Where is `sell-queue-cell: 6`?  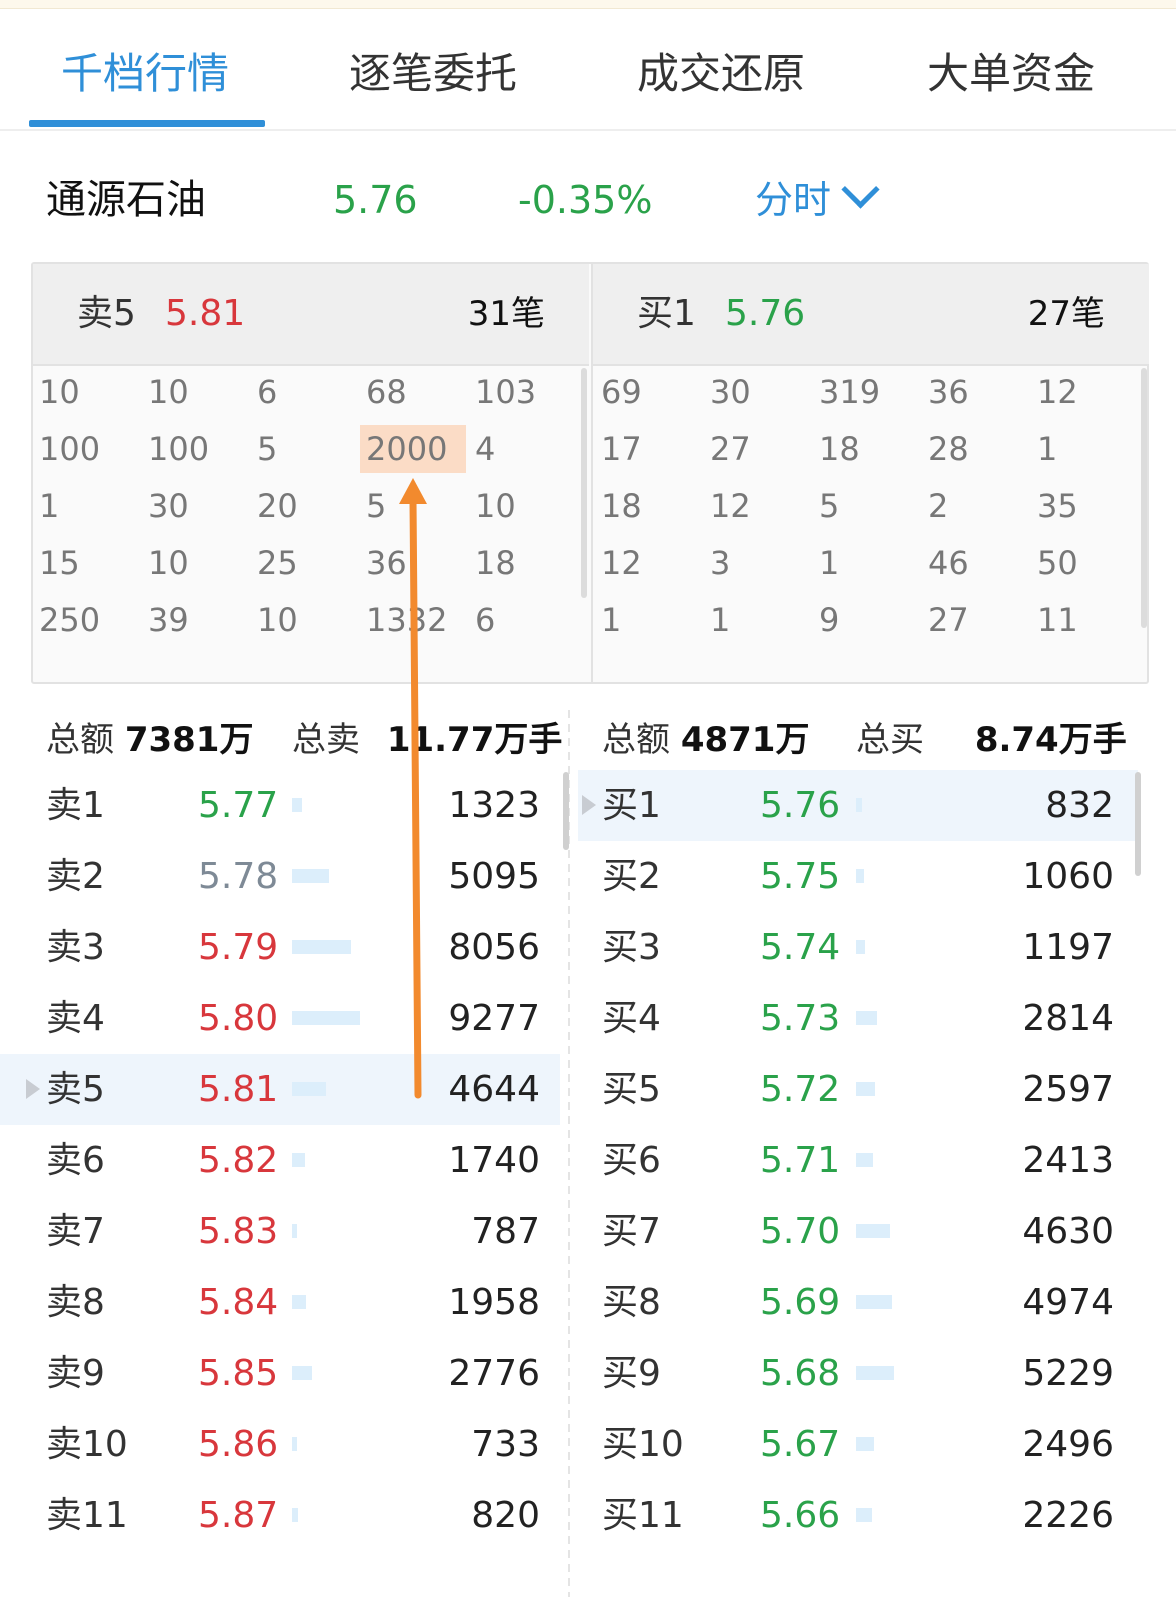 sell-queue-cell: 6 is located at coordinates (485, 620).